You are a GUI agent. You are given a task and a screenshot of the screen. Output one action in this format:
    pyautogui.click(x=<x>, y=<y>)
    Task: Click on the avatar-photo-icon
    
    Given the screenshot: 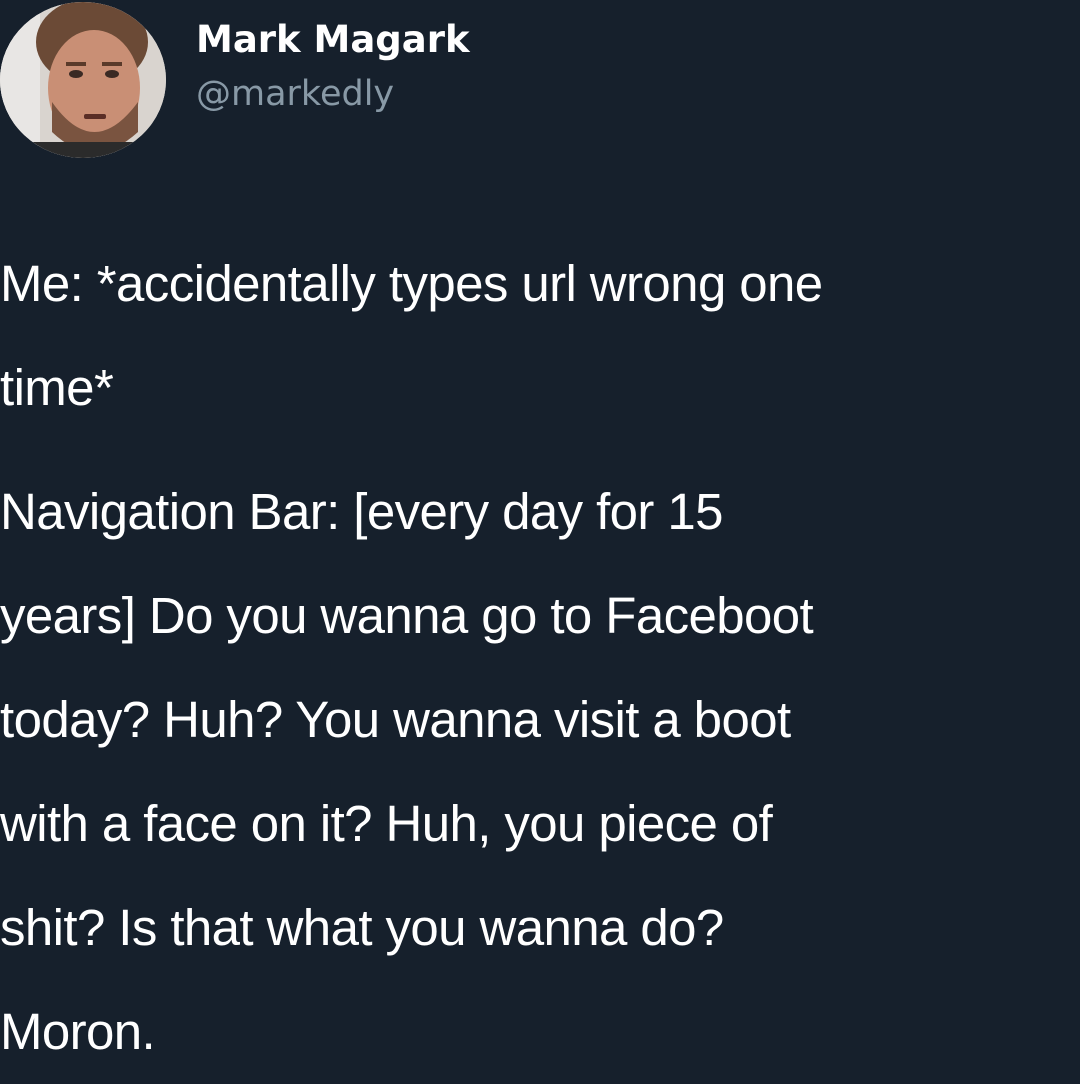 What is the action you would take?
    pyautogui.click(x=83, y=80)
    